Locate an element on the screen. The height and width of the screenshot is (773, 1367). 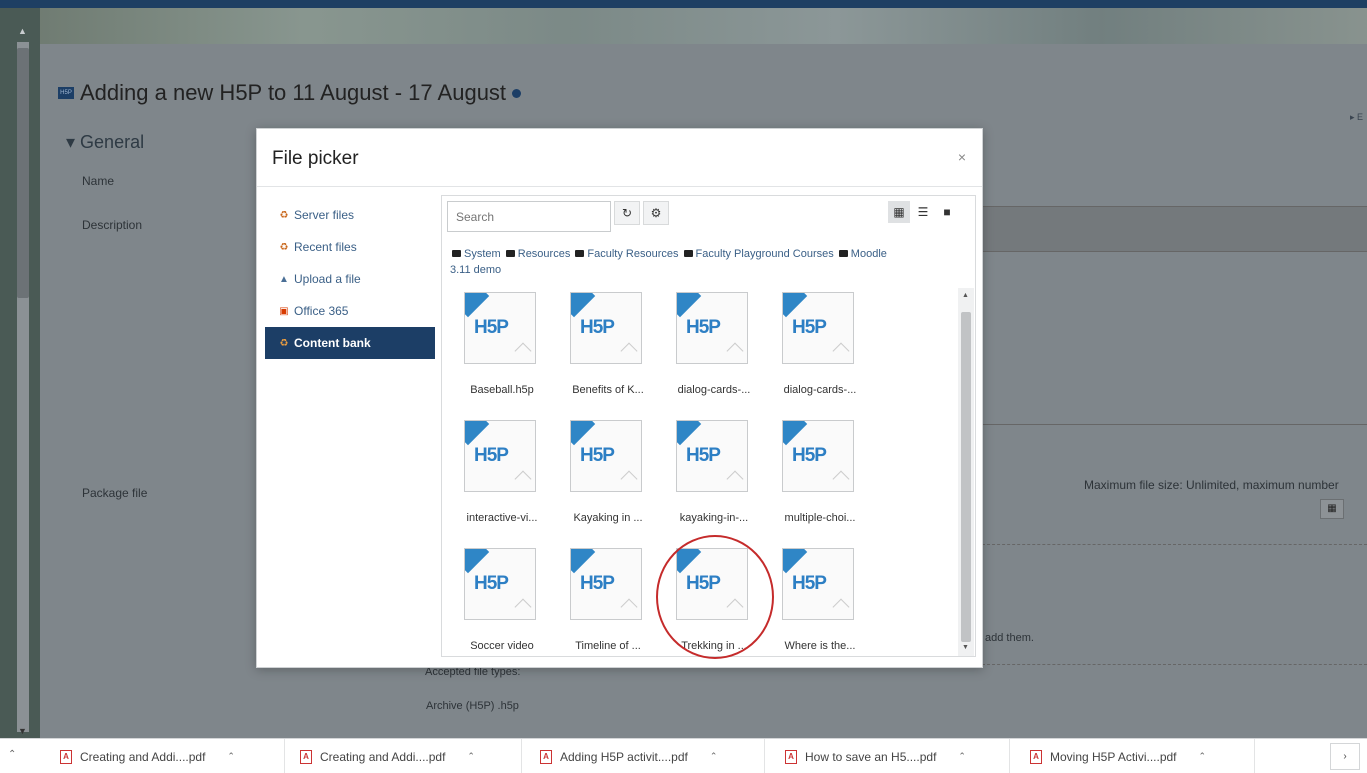
section-general: ▾ General is located at coordinates (105, 142).